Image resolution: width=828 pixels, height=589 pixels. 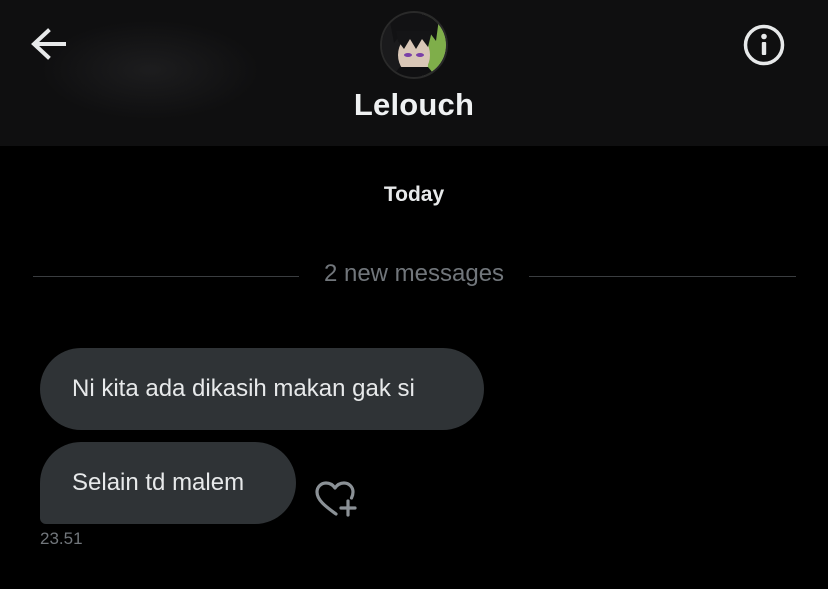 What do you see at coordinates (262, 389) in the screenshot?
I see `message-bubble: Ni kita ada dikasih makan gak si` at bounding box center [262, 389].